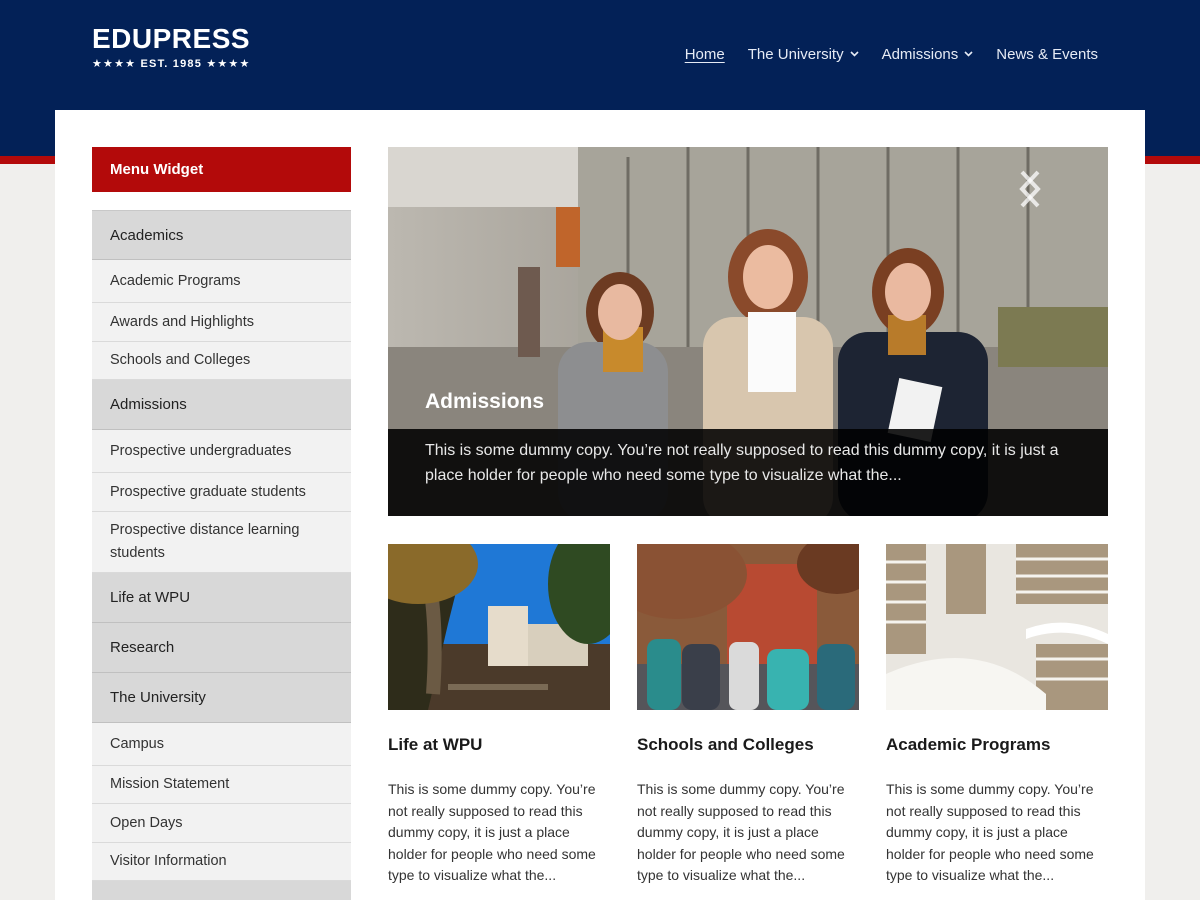 Image resolution: width=1200 pixels, height=900 pixels. I want to click on nav-label: The University, so click(795, 54).